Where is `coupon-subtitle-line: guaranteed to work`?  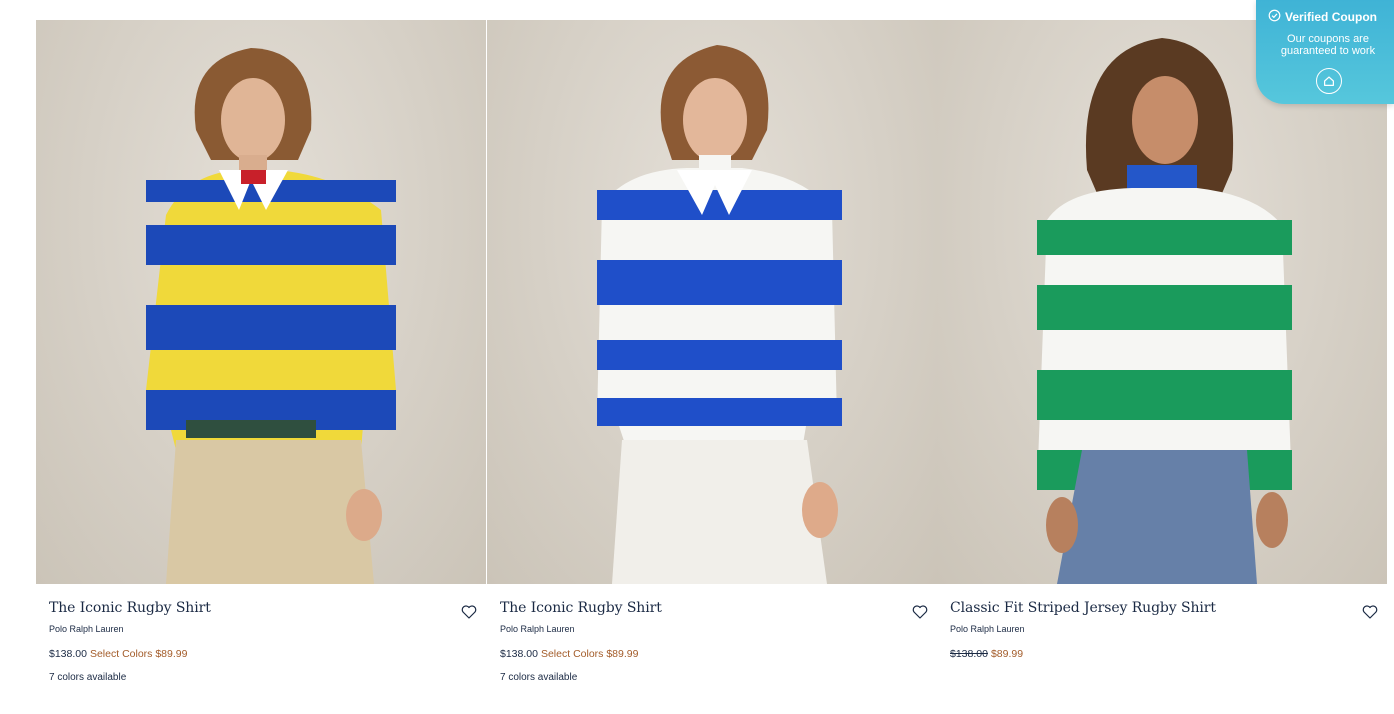
coupon-subtitle-line: guaranteed to work is located at coordinates (1328, 51).